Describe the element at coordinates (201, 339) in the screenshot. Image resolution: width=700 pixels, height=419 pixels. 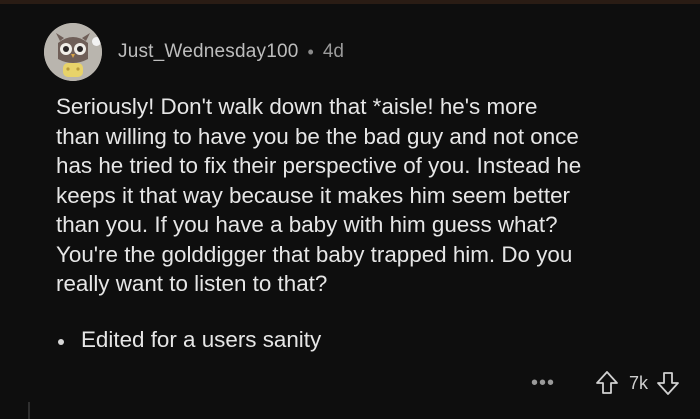
I see `list-item-text: Edited for a users sanity` at that location.